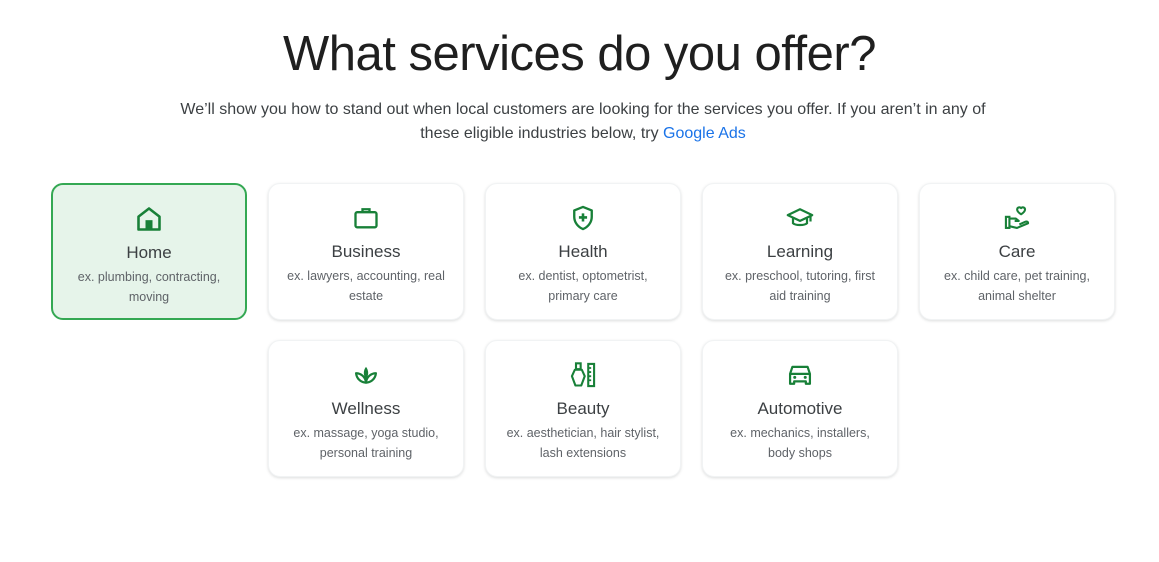  I want to click on page-title: What services do you offer?, so click(579, 54).